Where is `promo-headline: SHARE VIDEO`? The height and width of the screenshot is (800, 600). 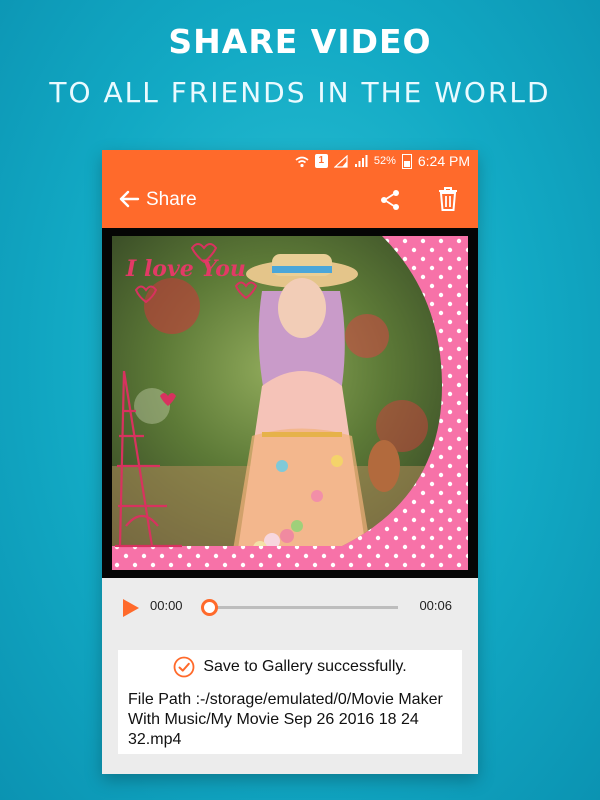
promo-headline: SHARE VIDEO is located at coordinates (300, 41).